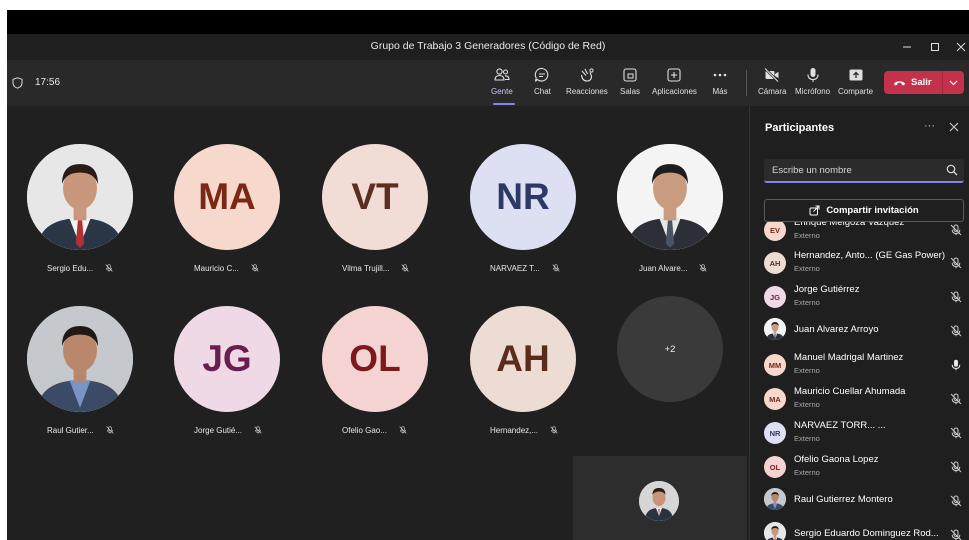 The image size is (969, 540). Describe the element at coordinates (775, 433) in the screenshot. I see `participant-row-avatar: NR` at that location.